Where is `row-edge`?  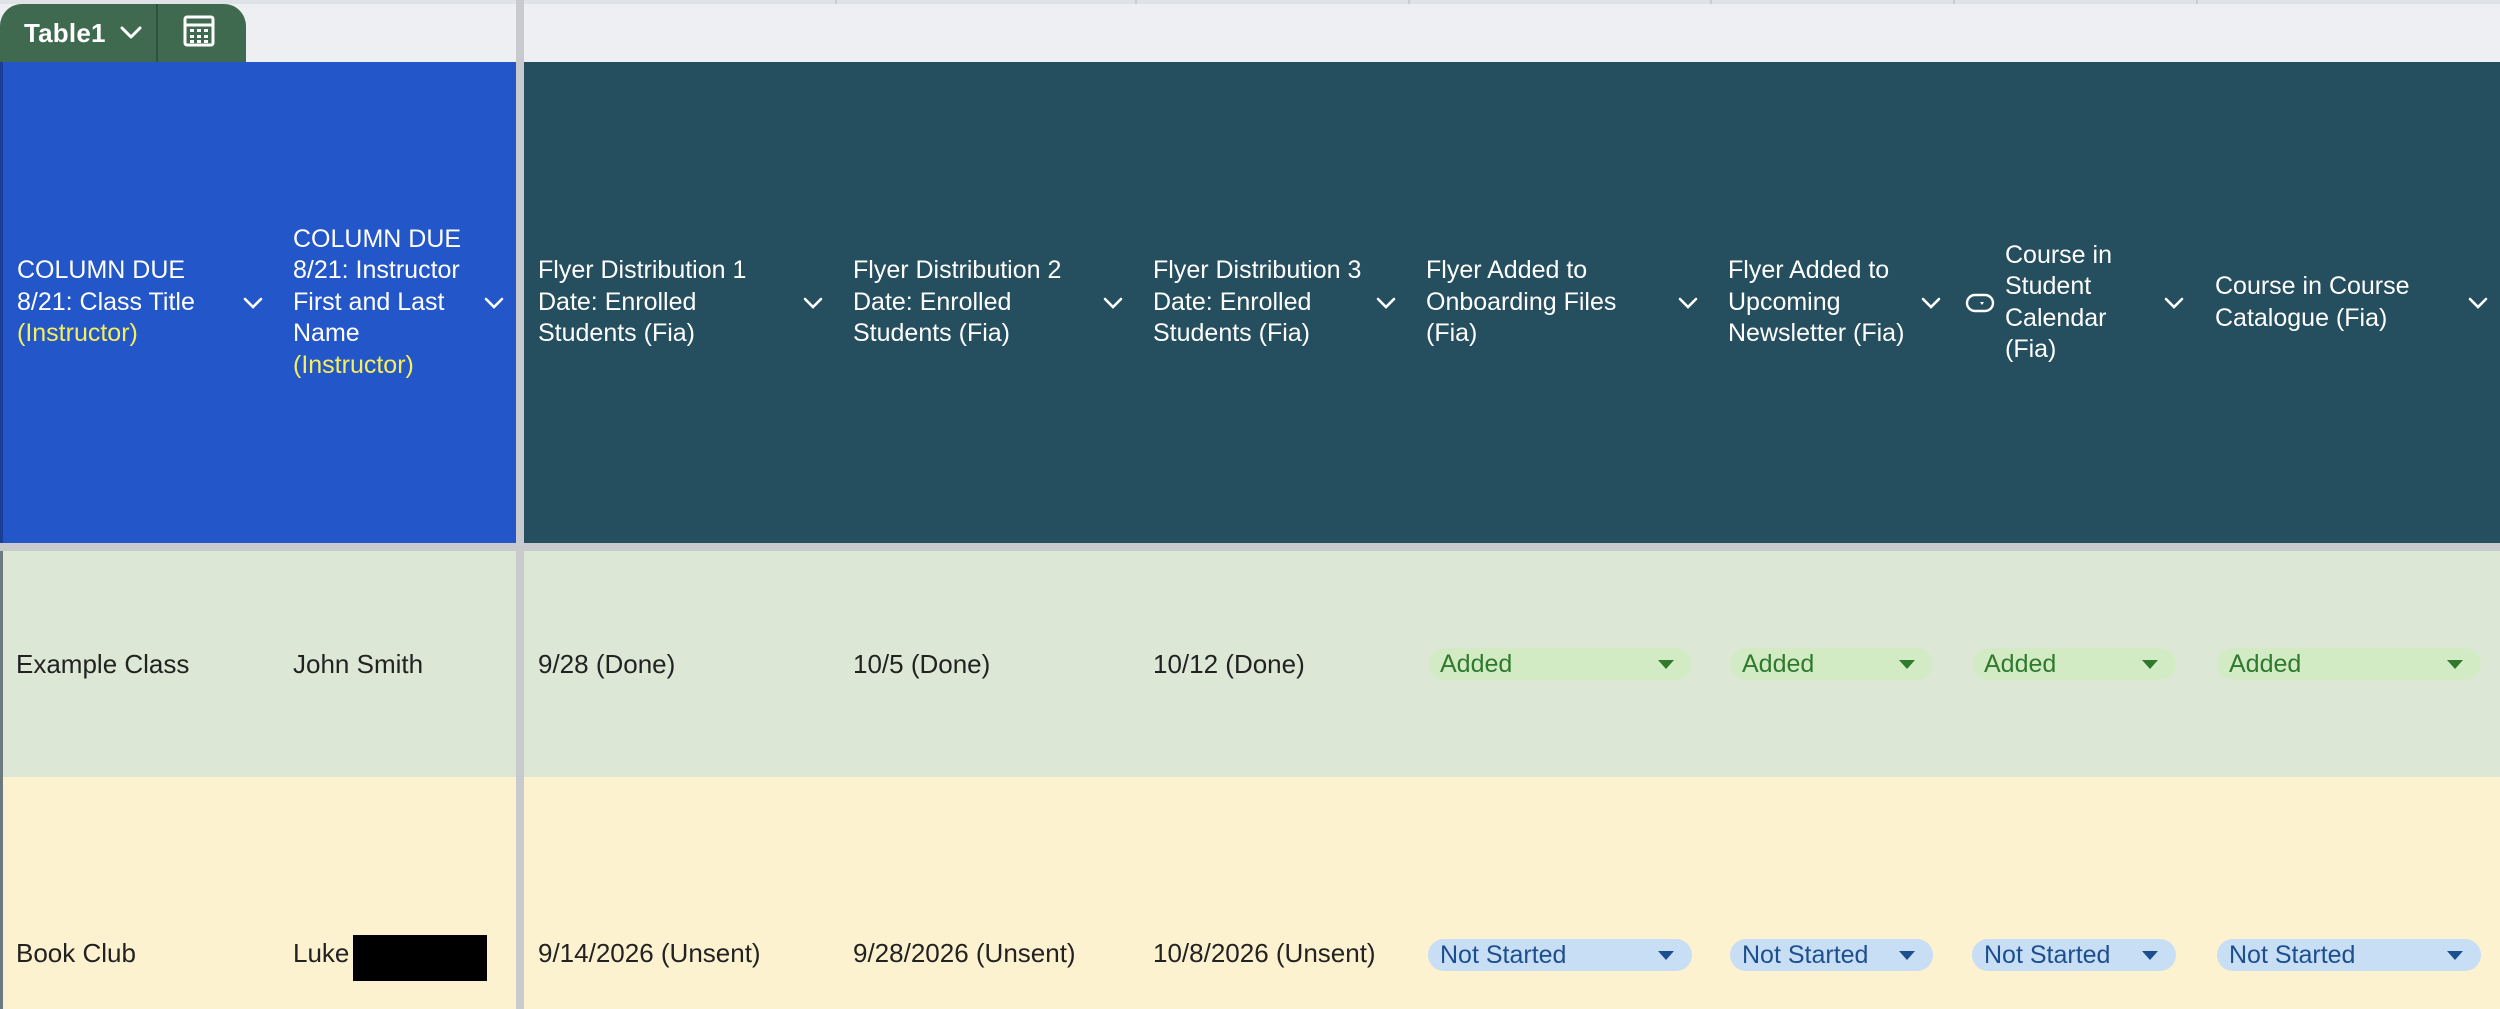 row-edge is located at coordinates (1, 780).